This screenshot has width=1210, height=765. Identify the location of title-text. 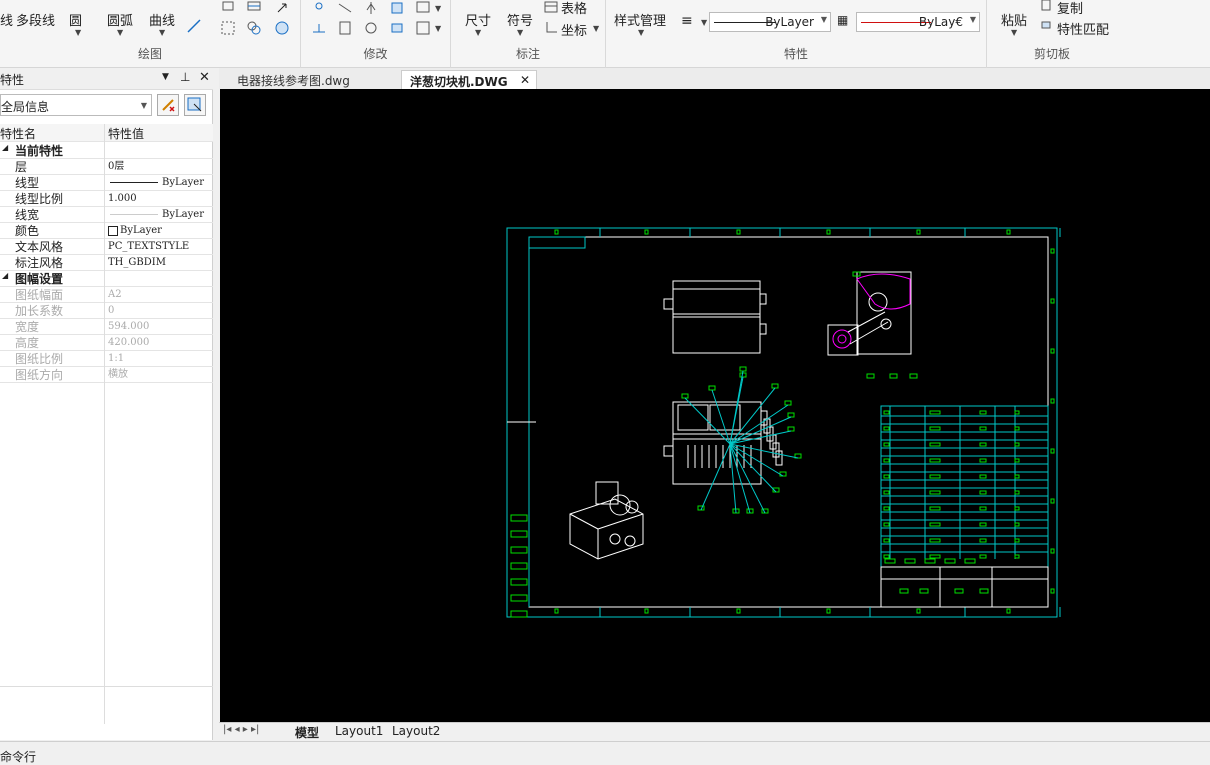
(930, 561).